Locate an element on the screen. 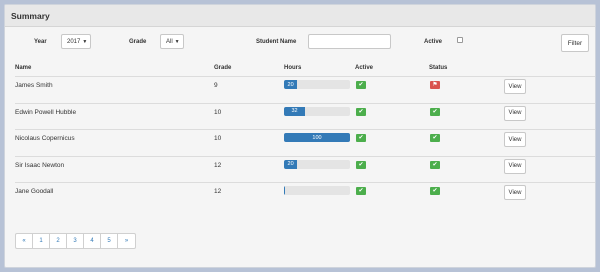 The width and height of the screenshot is (600, 272). student-grade: 9 is located at coordinates (216, 85).